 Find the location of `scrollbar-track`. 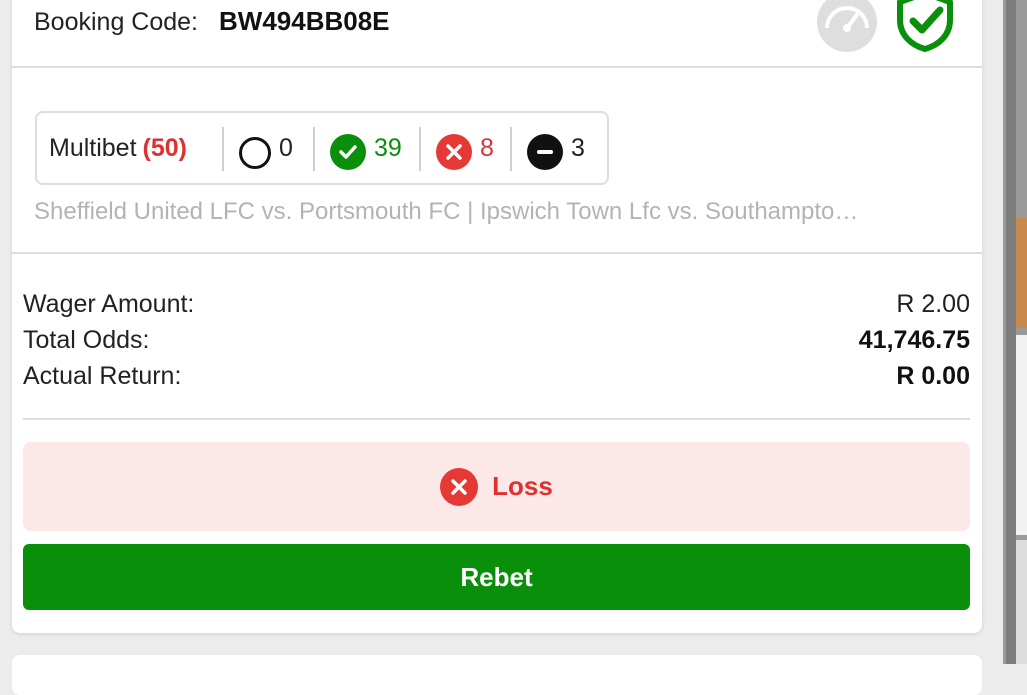

scrollbar-track is located at coordinates (1011, 332).